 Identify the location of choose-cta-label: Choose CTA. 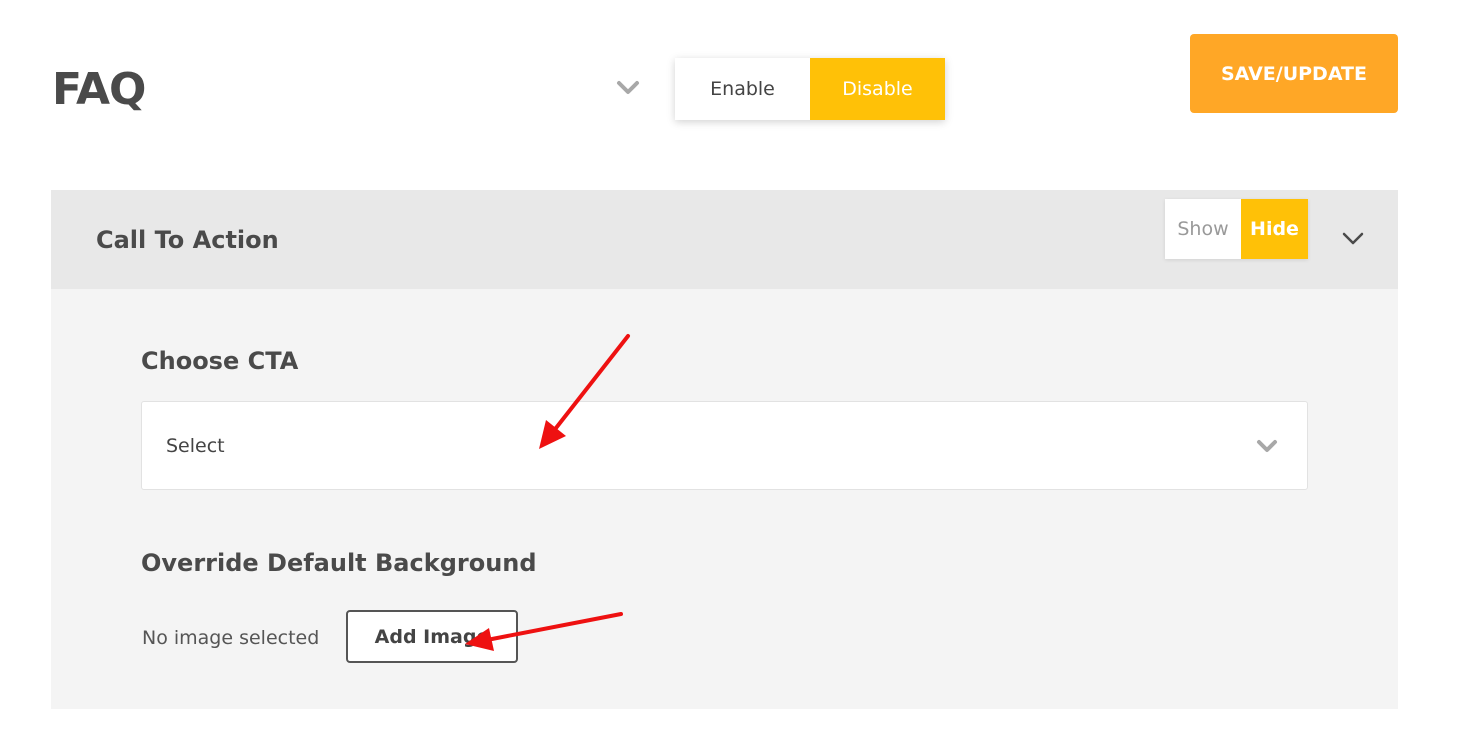
(220, 361).